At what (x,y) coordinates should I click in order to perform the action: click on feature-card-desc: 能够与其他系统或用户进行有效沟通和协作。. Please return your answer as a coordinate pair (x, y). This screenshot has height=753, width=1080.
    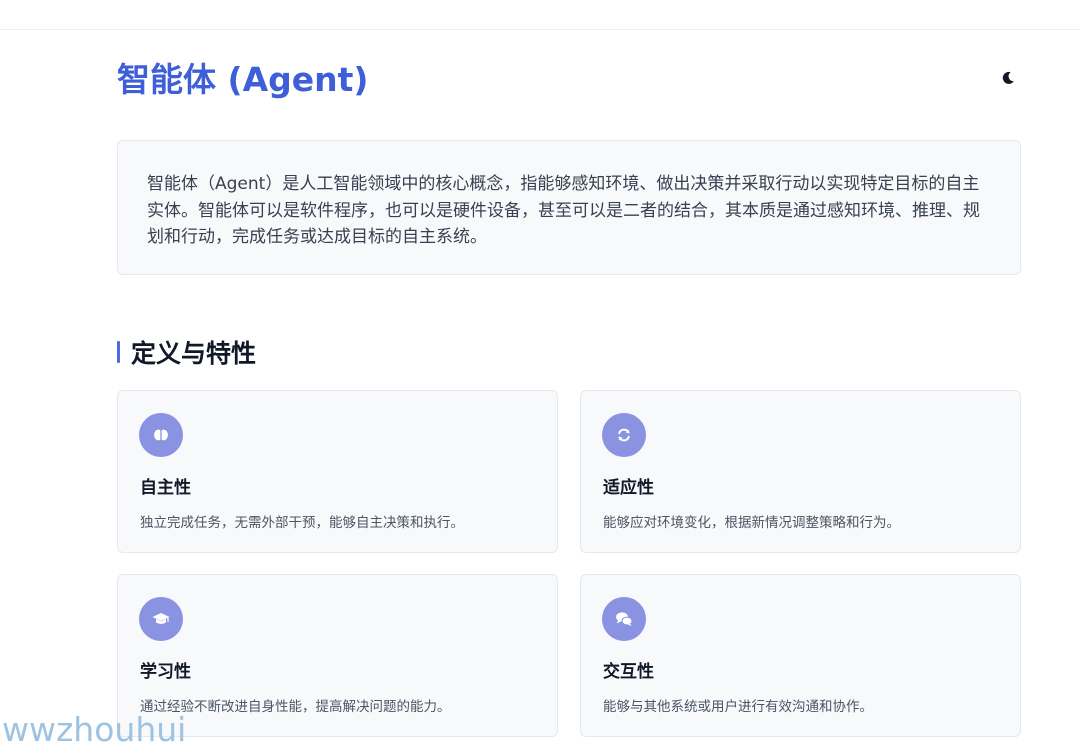
    Looking at the image, I should click on (738, 707).